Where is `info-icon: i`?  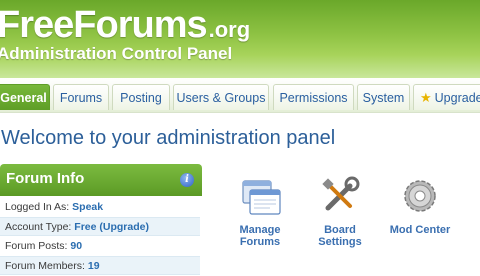 info-icon: i is located at coordinates (187, 180).